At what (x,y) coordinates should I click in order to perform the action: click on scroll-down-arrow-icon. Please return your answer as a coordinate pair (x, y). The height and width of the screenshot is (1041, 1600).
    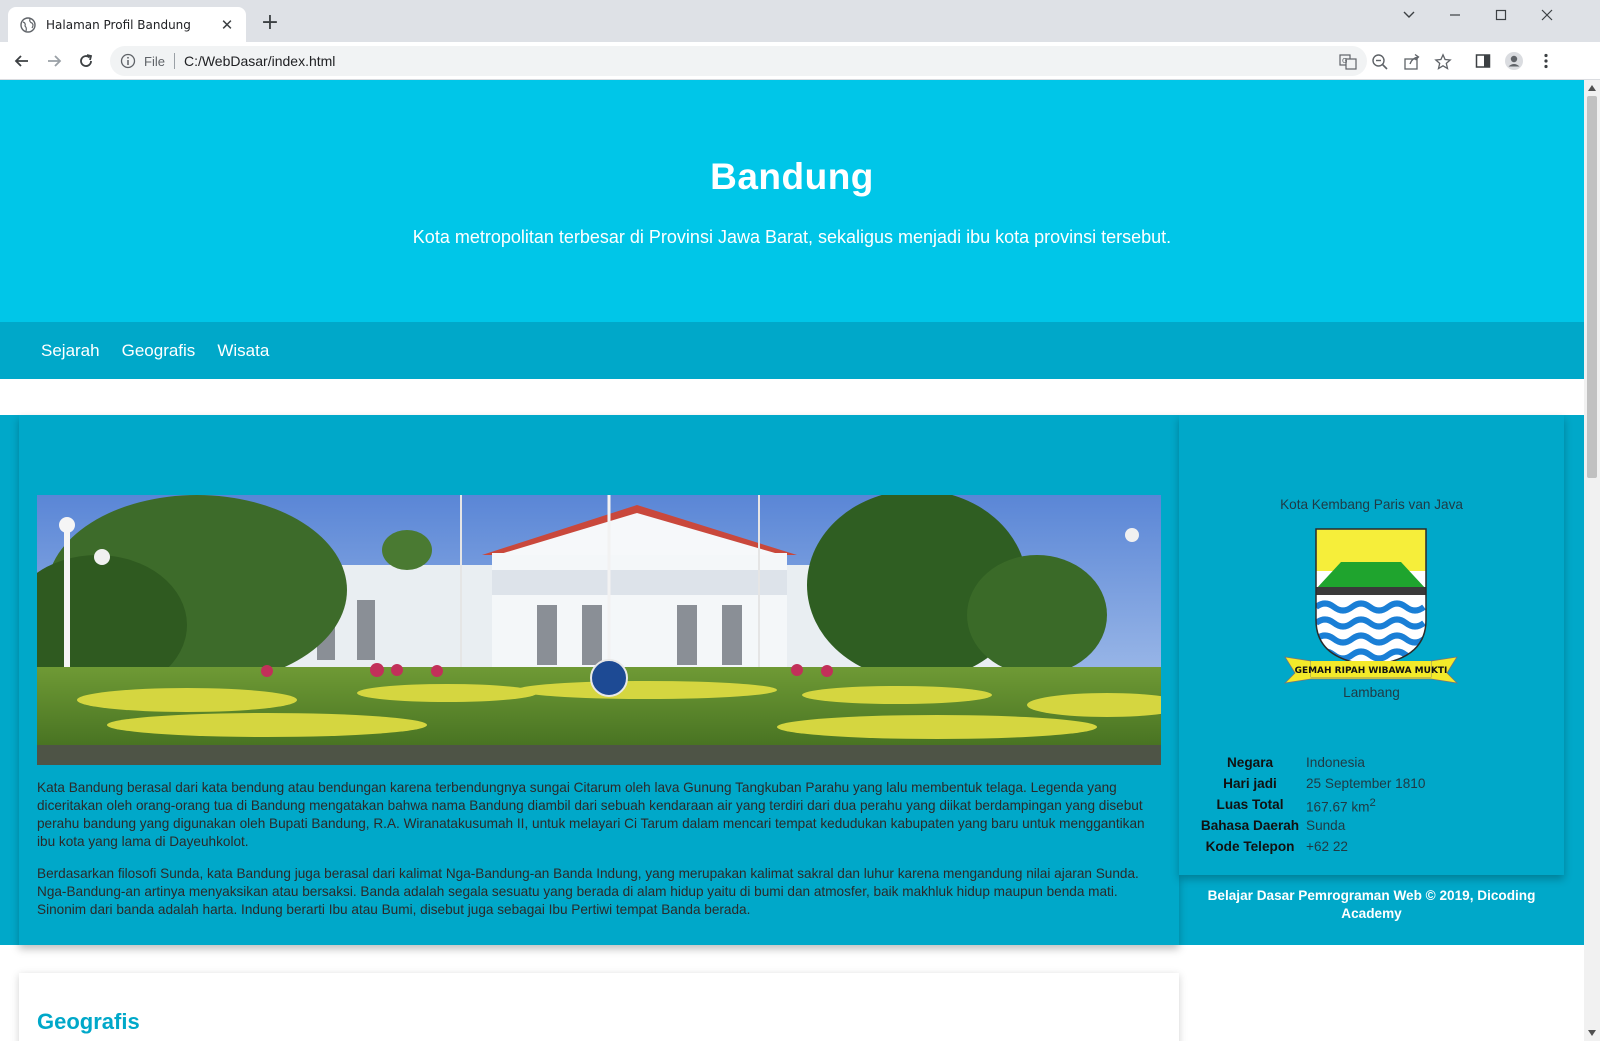
    Looking at the image, I should click on (1592, 1033).